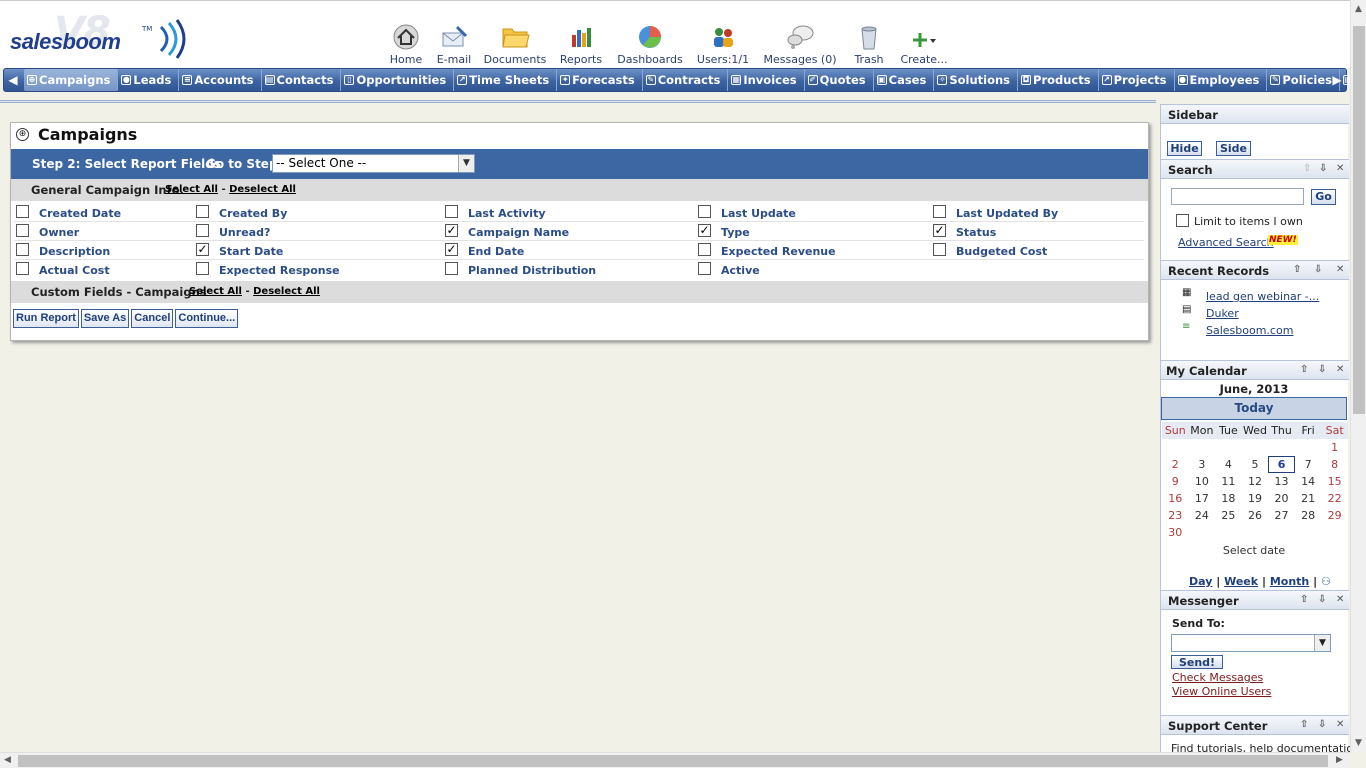  Describe the element at coordinates (1323, 197) in the screenshot. I see `search-go-button: Go` at that location.